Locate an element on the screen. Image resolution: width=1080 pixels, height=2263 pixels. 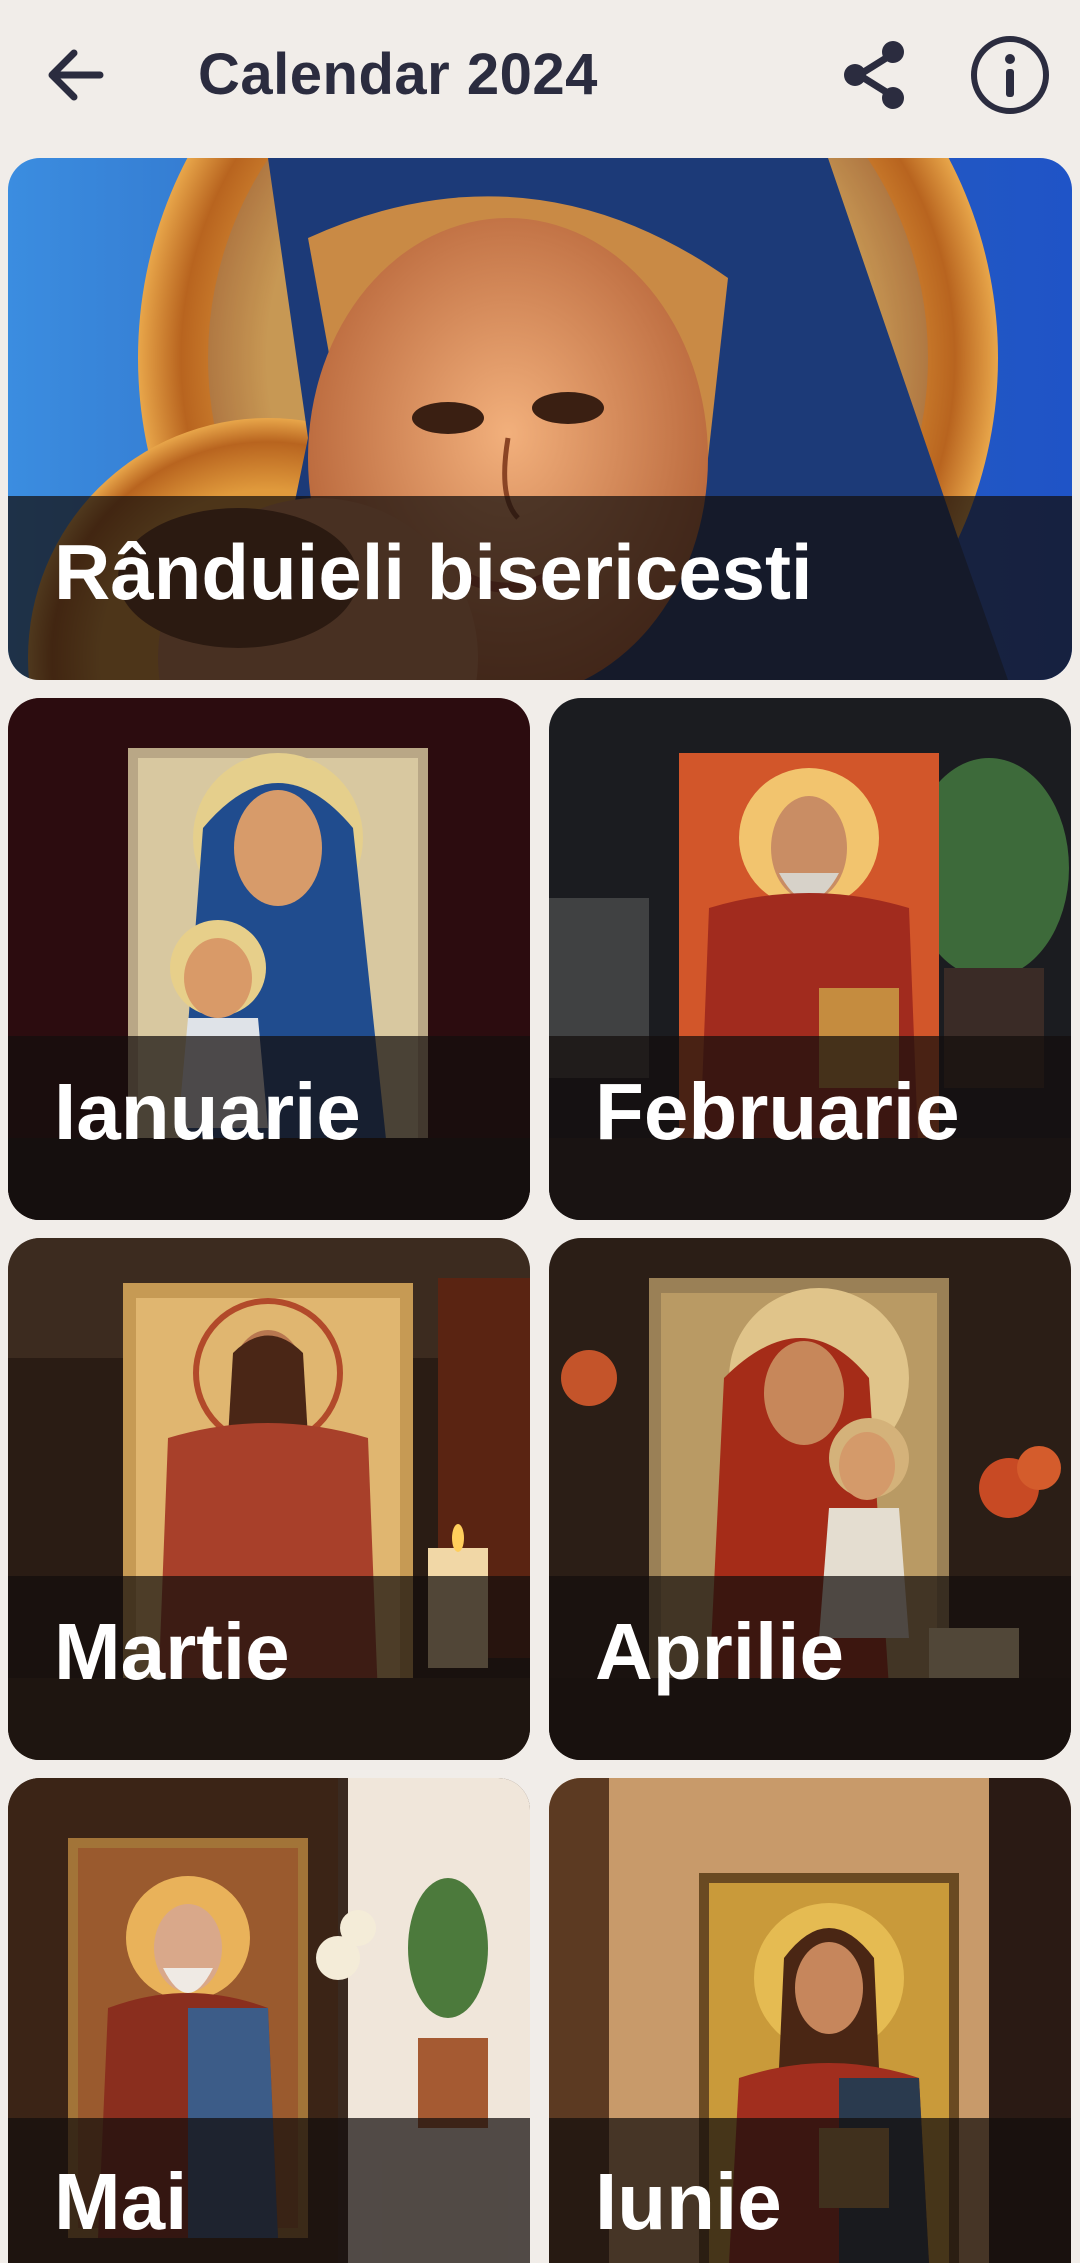
arrow-left-icon is located at coordinates (76, 75).